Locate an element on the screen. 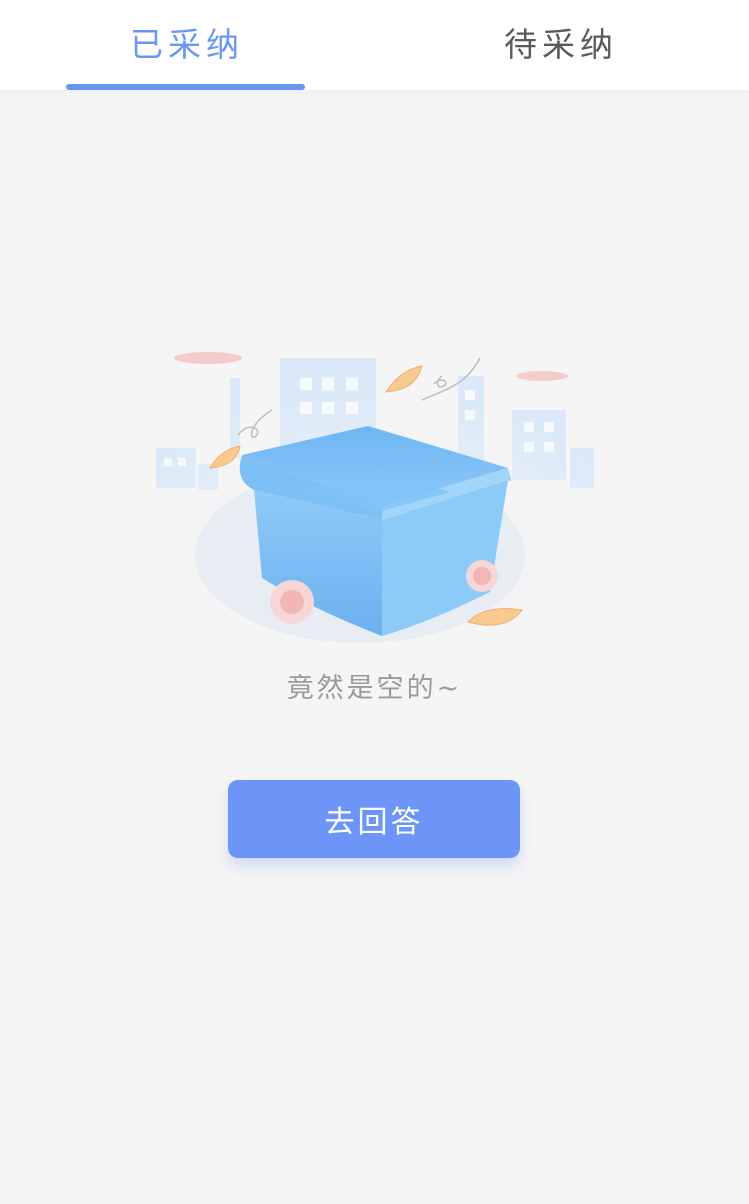 This screenshot has height=1204, width=749. tab-bar: 已采纳 待采纳 is located at coordinates (374, 45).